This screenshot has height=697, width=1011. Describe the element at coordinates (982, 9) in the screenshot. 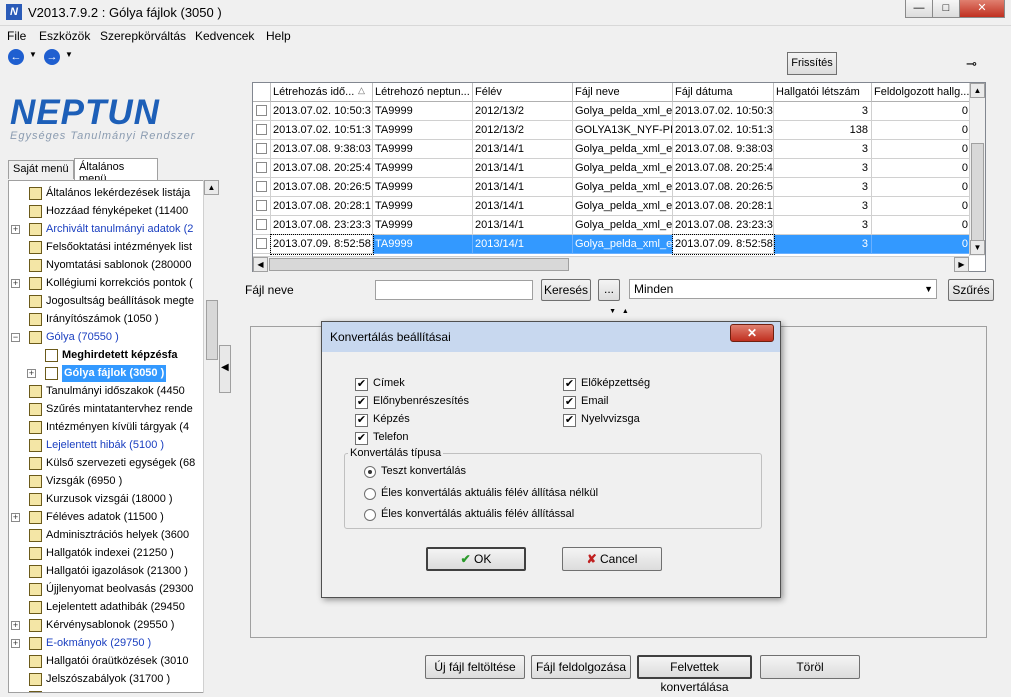

I see `close-button: ✕` at that location.